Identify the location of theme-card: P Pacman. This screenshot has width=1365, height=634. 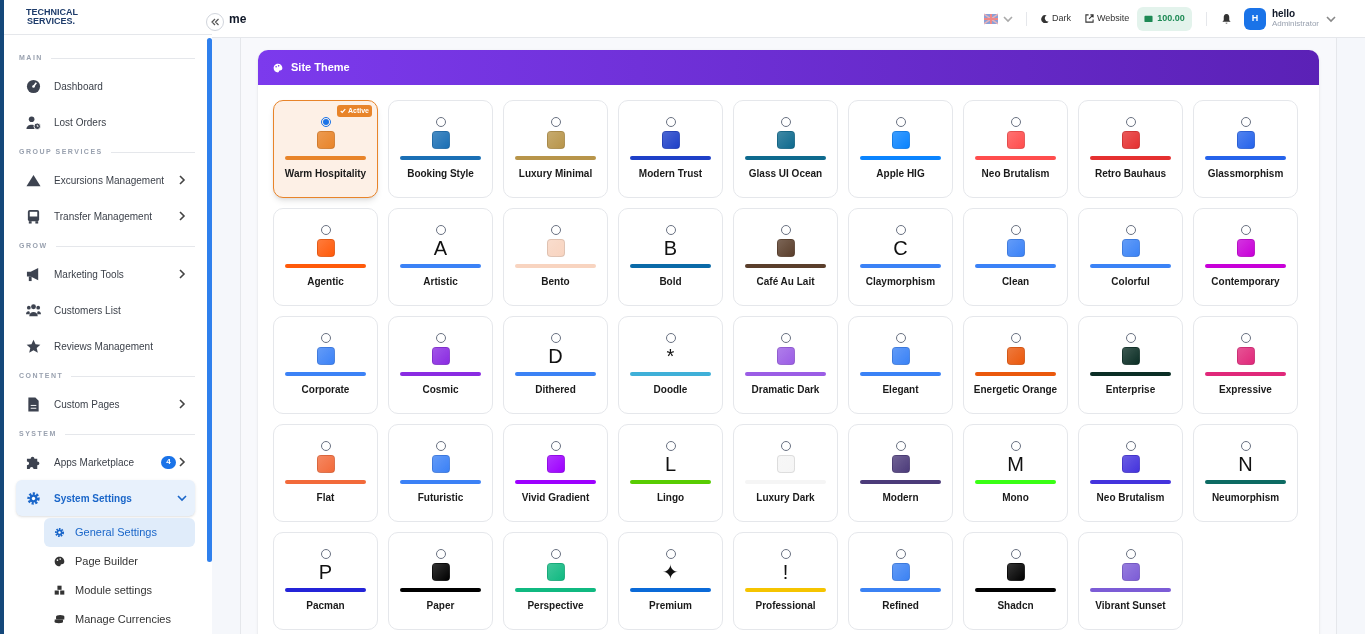
(325, 581).